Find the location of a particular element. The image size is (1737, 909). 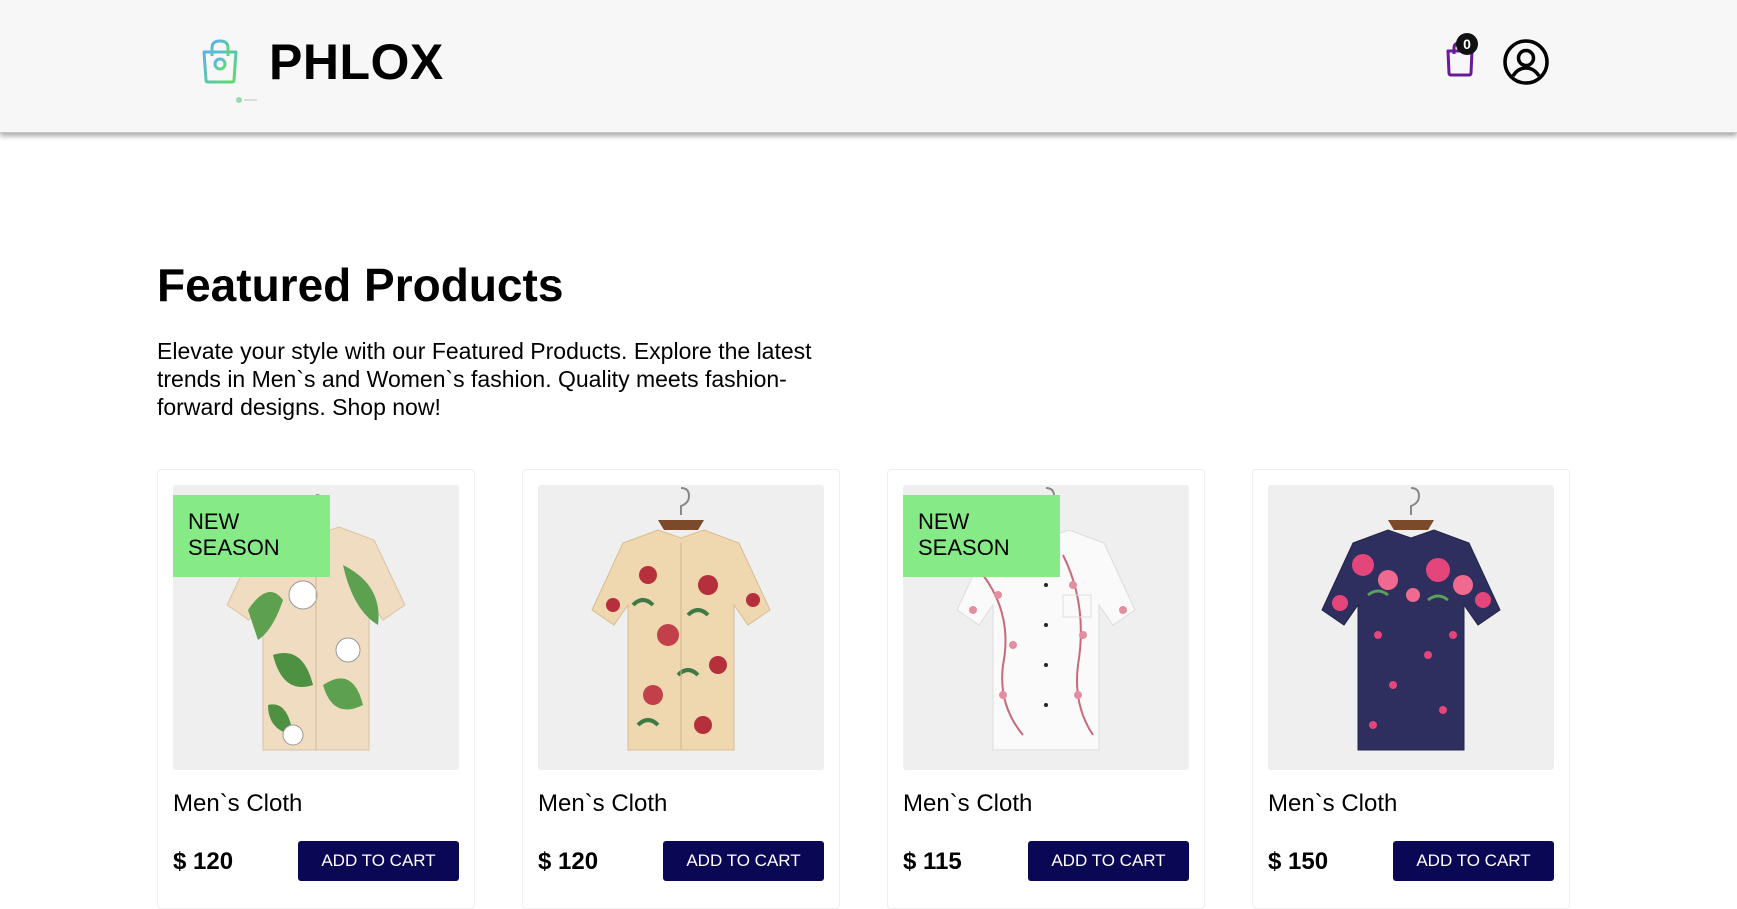

brand-name: PHLOX is located at coordinates (356, 62).